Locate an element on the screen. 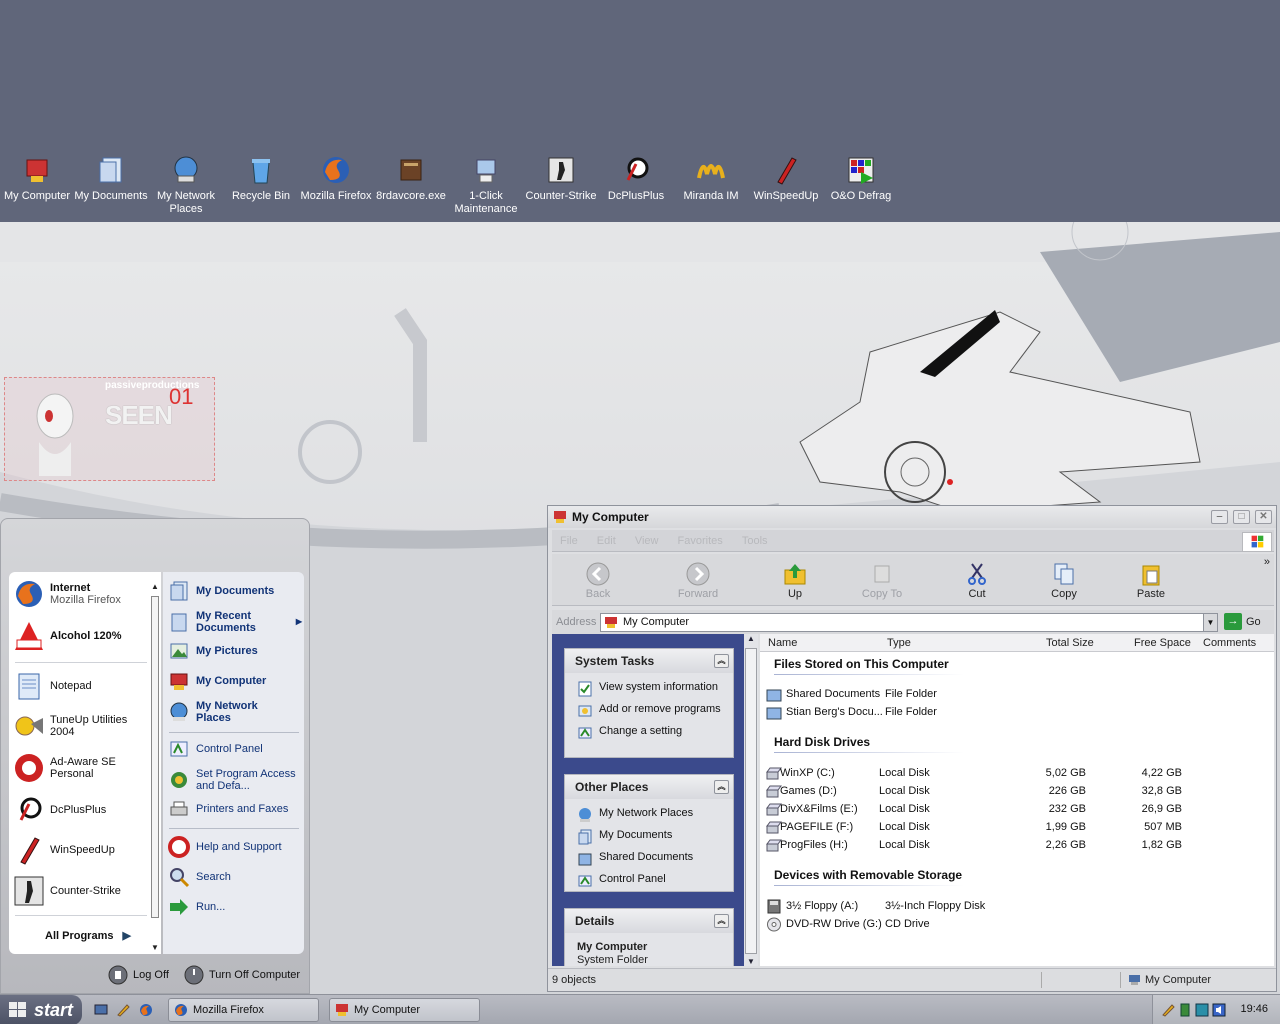 The image size is (1280, 1024). recent-tuneup: TuneUp Utilities 2004 is located at coordinates (78, 726).